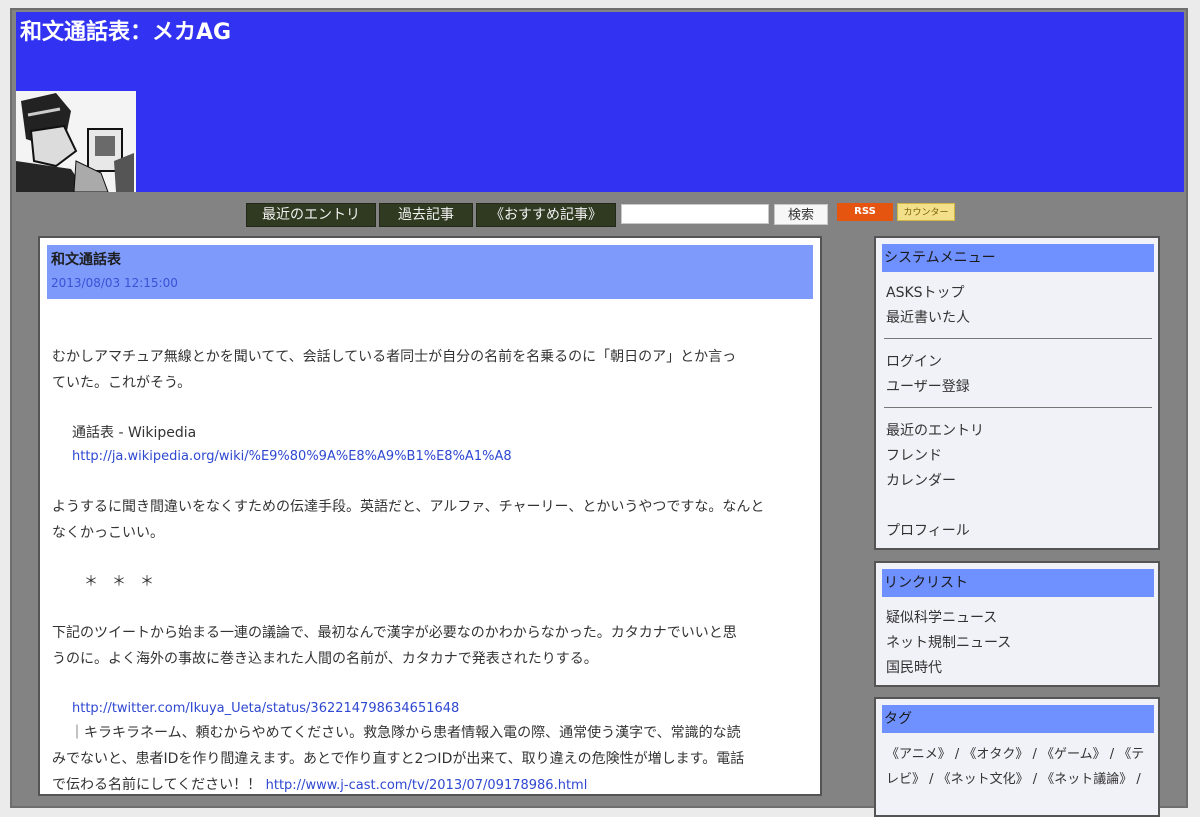 The width and height of the screenshot is (1200, 817). Describe the element at coordinates (1018, 258) in the screenshot. I see `system-menu-heading: システムメニュー` at that location.